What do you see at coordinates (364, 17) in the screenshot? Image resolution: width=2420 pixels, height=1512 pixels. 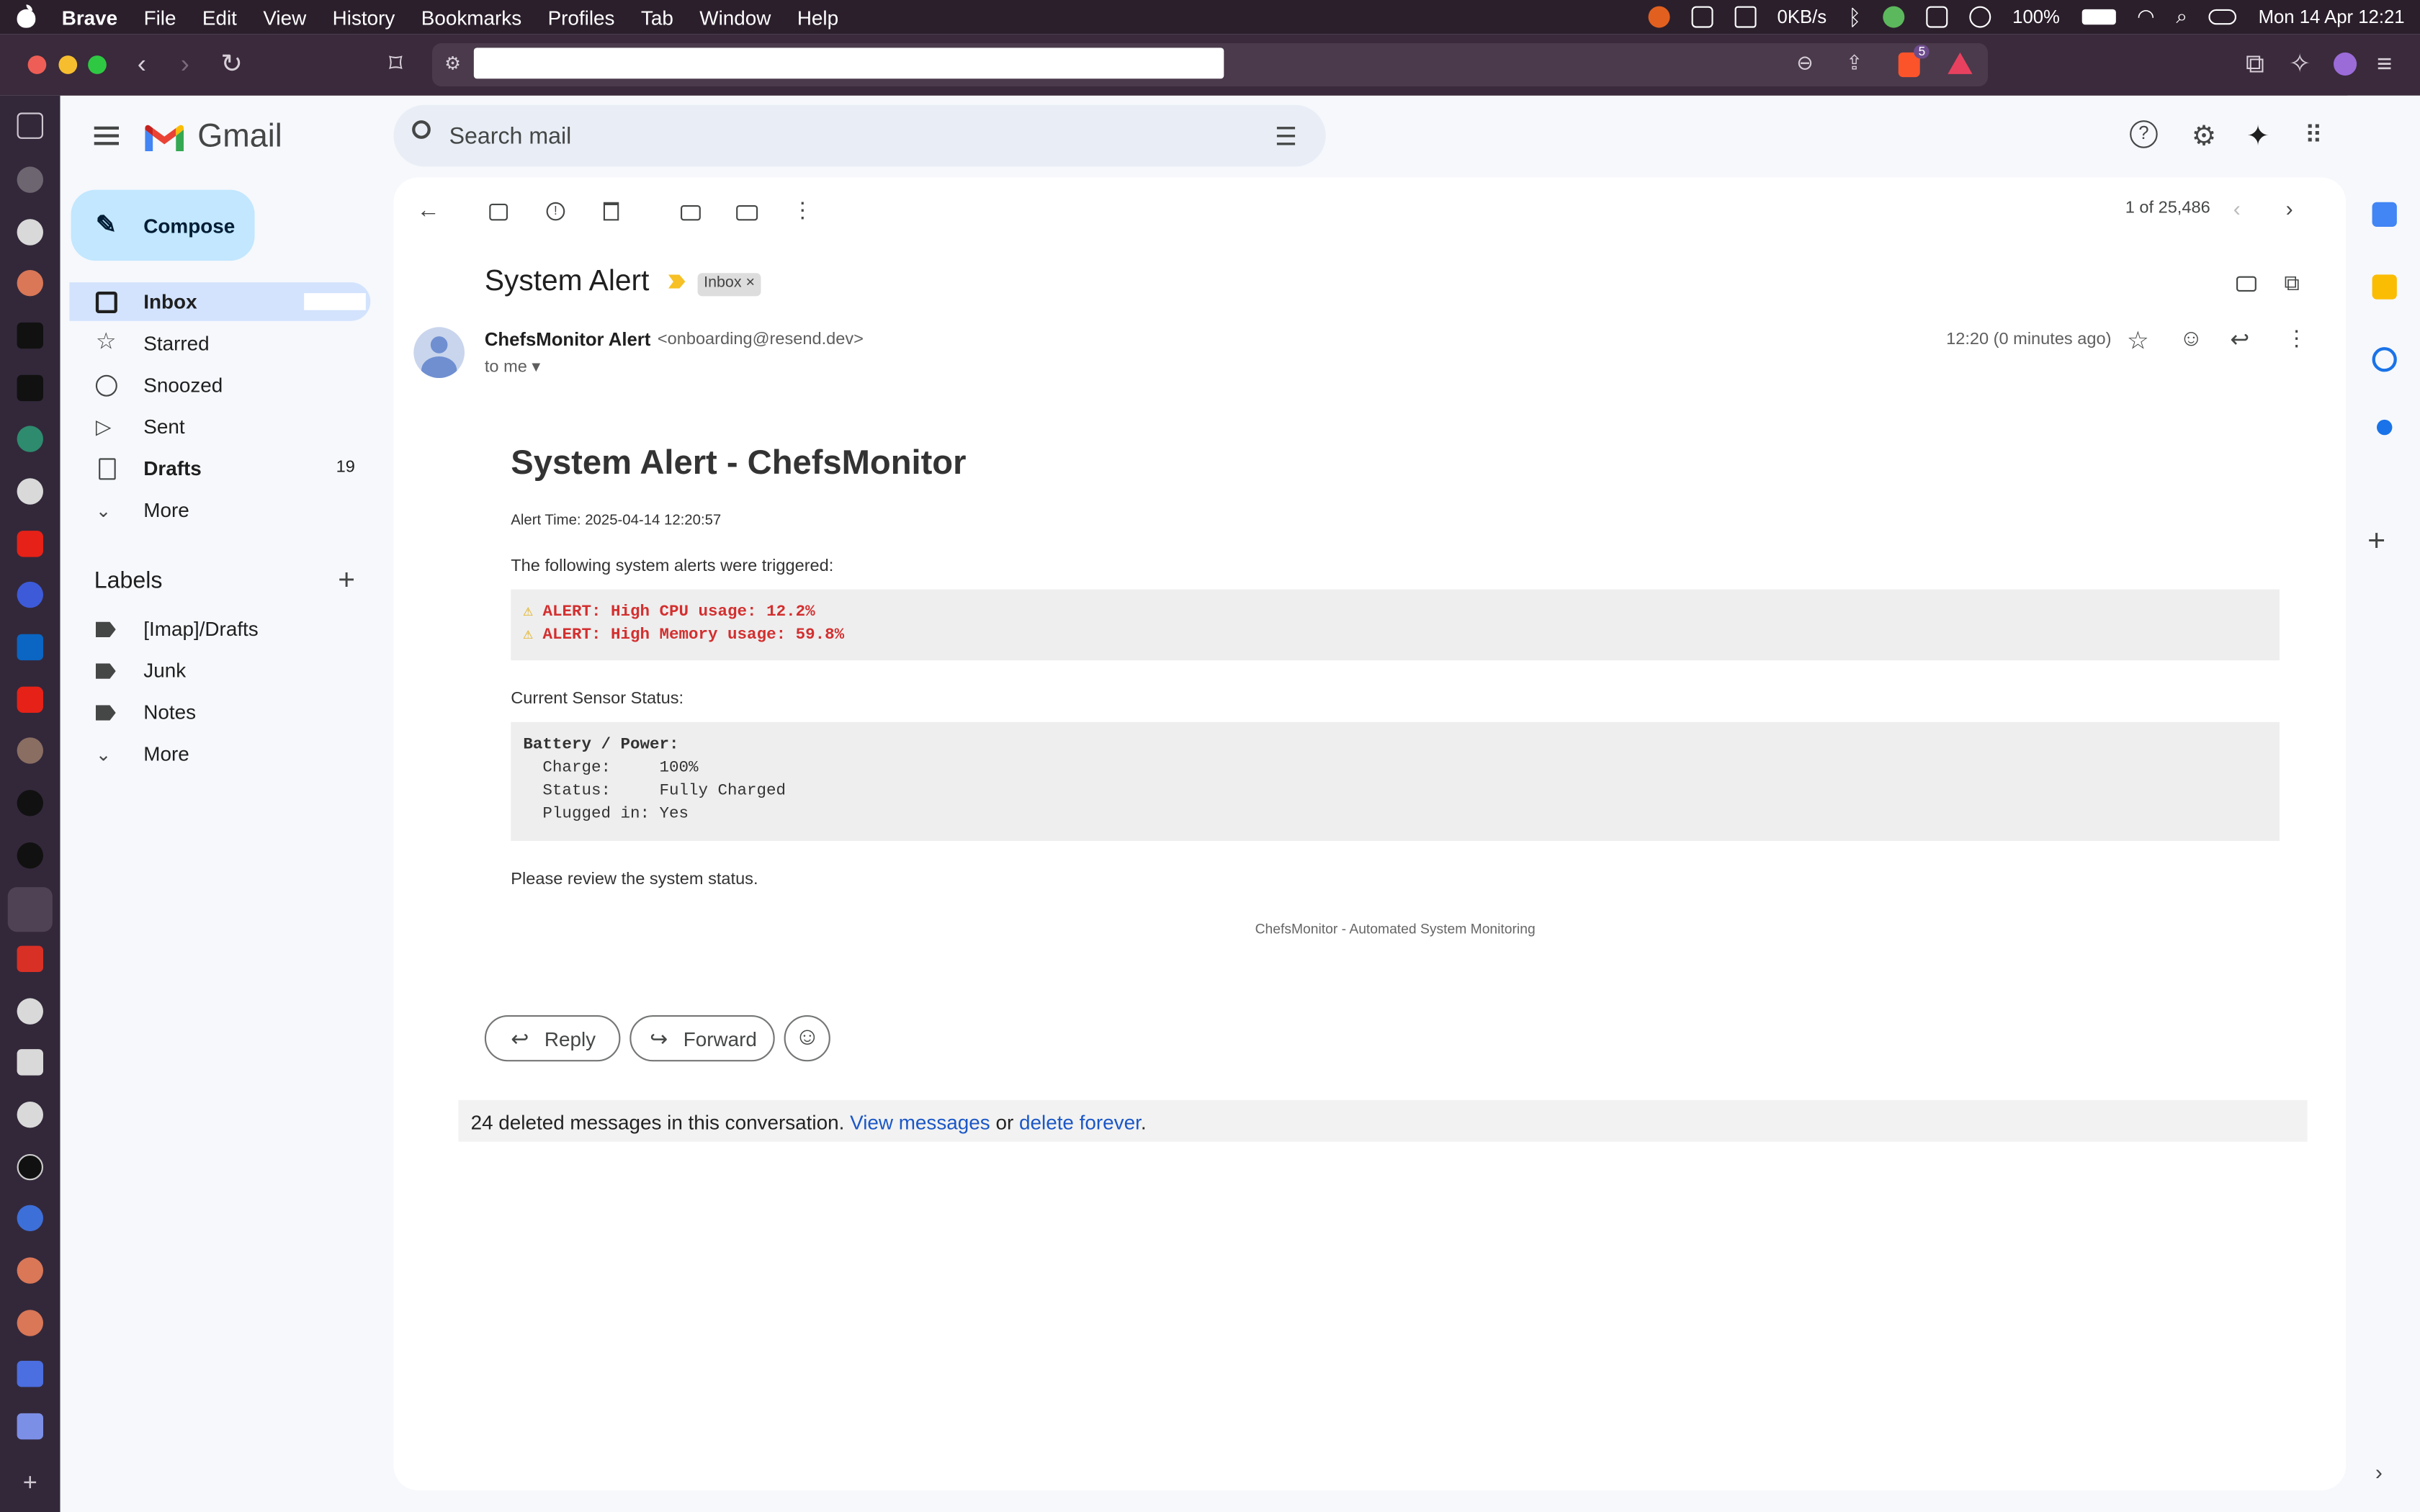 I see `menu-history: History` at bounding box center [364, 17].